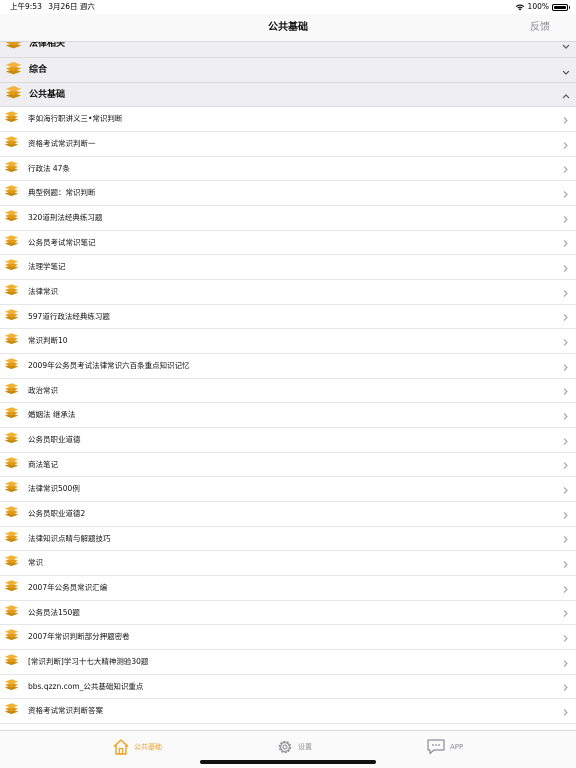 Image resolution: width=576 pixels, height=768 pixels. What do you see at coordinates (62, 242) in the screenshot?
I see `list-item-label: 公务员考试常识笔记` at bounding box center [62, 242].